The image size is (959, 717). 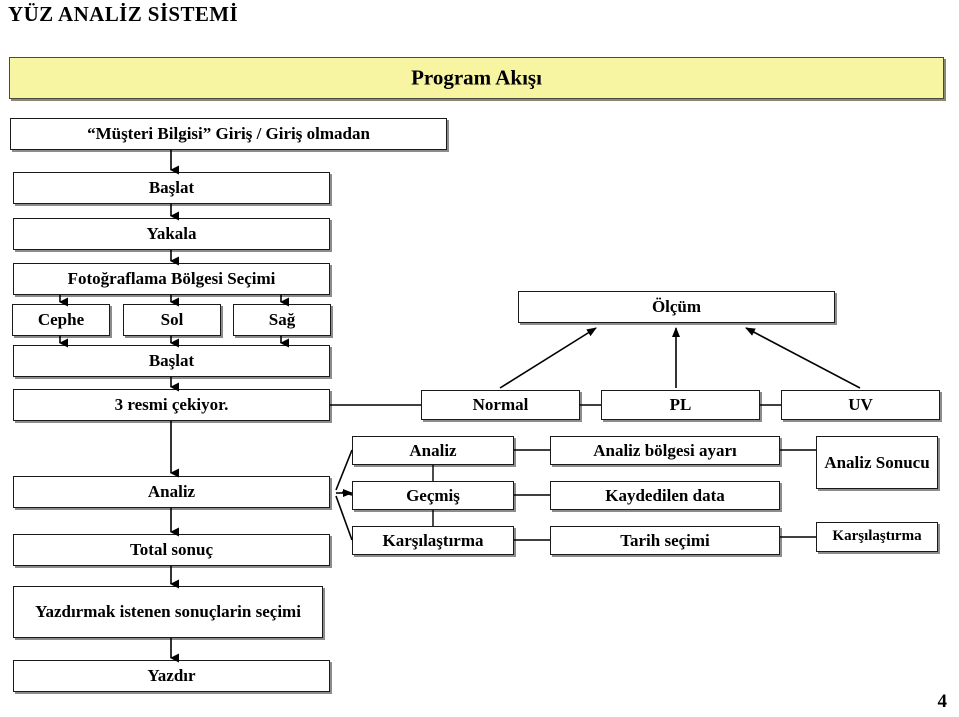 I want to click on node-tarih-secimi: Tarih seçimi, so click(x=665, y=540).